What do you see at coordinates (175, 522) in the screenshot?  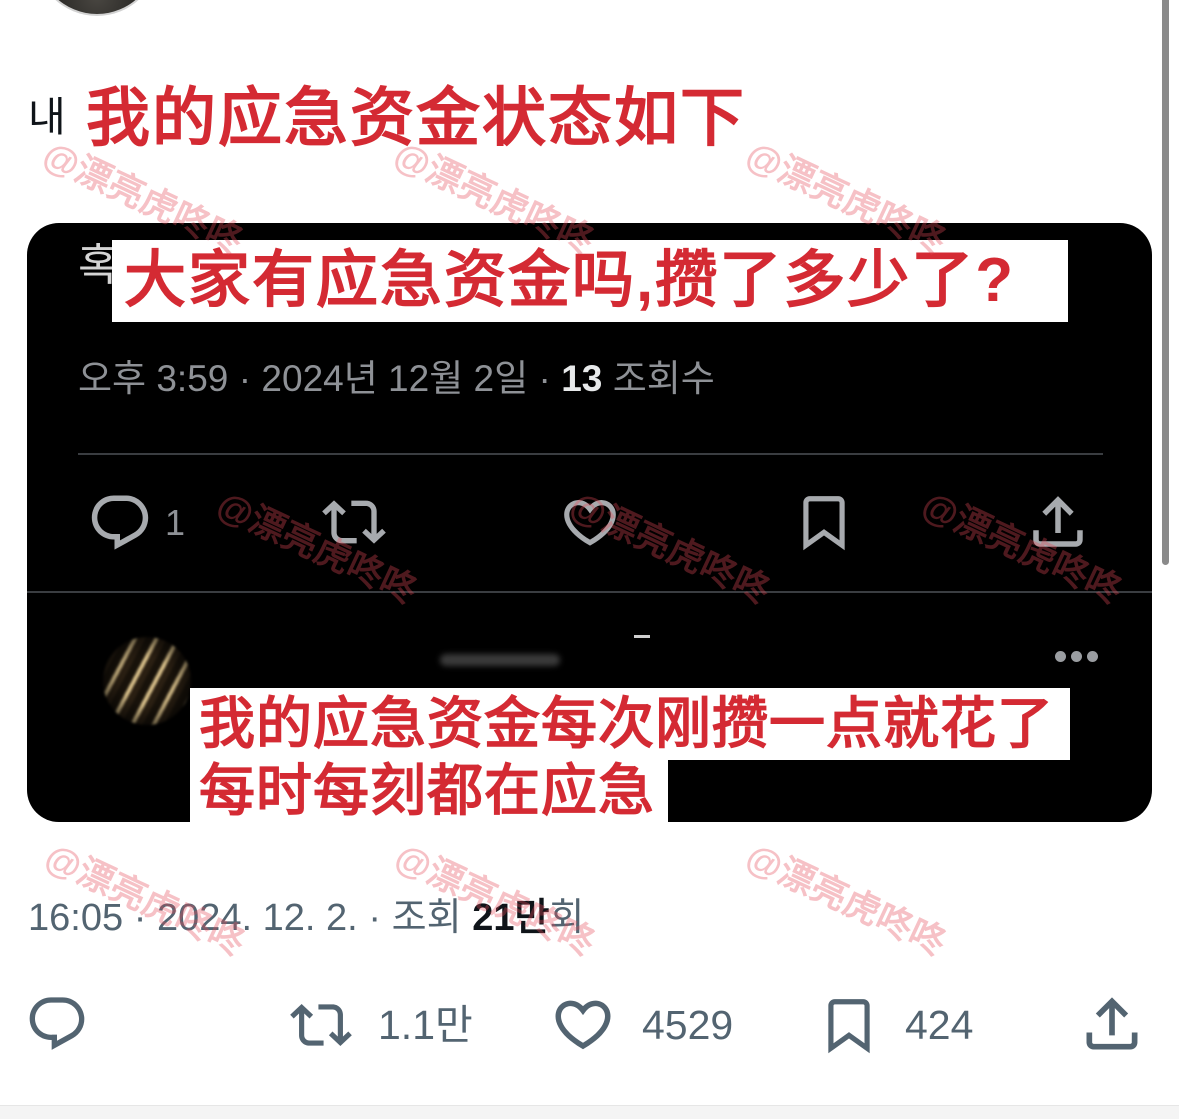 I see `embedded-reply-count: 1` at bounding box center [175, 522].